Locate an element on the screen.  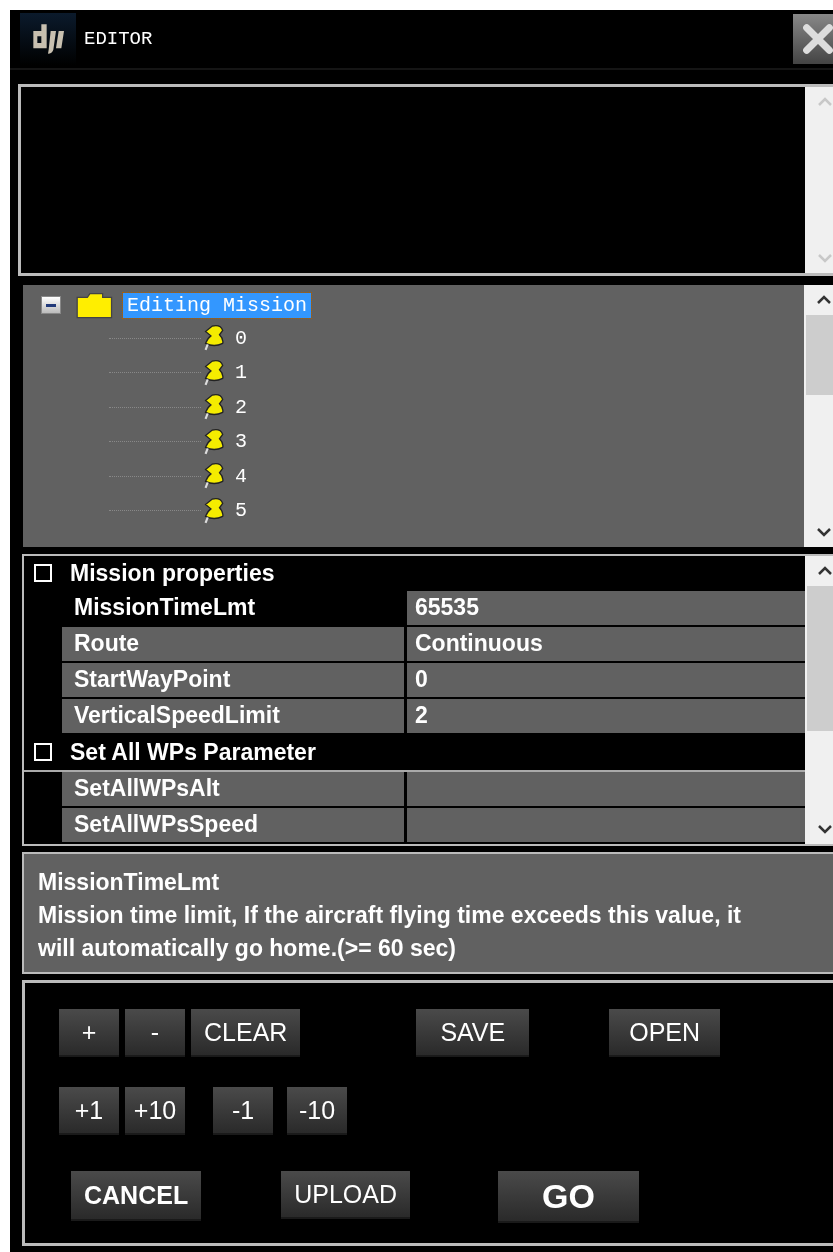
tree-item: 3 is located at coordinates (241, 442).